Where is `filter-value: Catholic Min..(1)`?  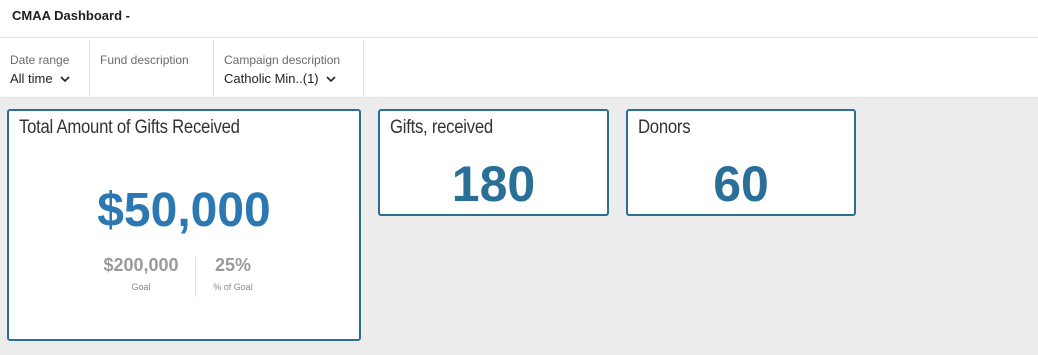
filter-value: Catholic Min..(1) is located at coordinates (280, 78).